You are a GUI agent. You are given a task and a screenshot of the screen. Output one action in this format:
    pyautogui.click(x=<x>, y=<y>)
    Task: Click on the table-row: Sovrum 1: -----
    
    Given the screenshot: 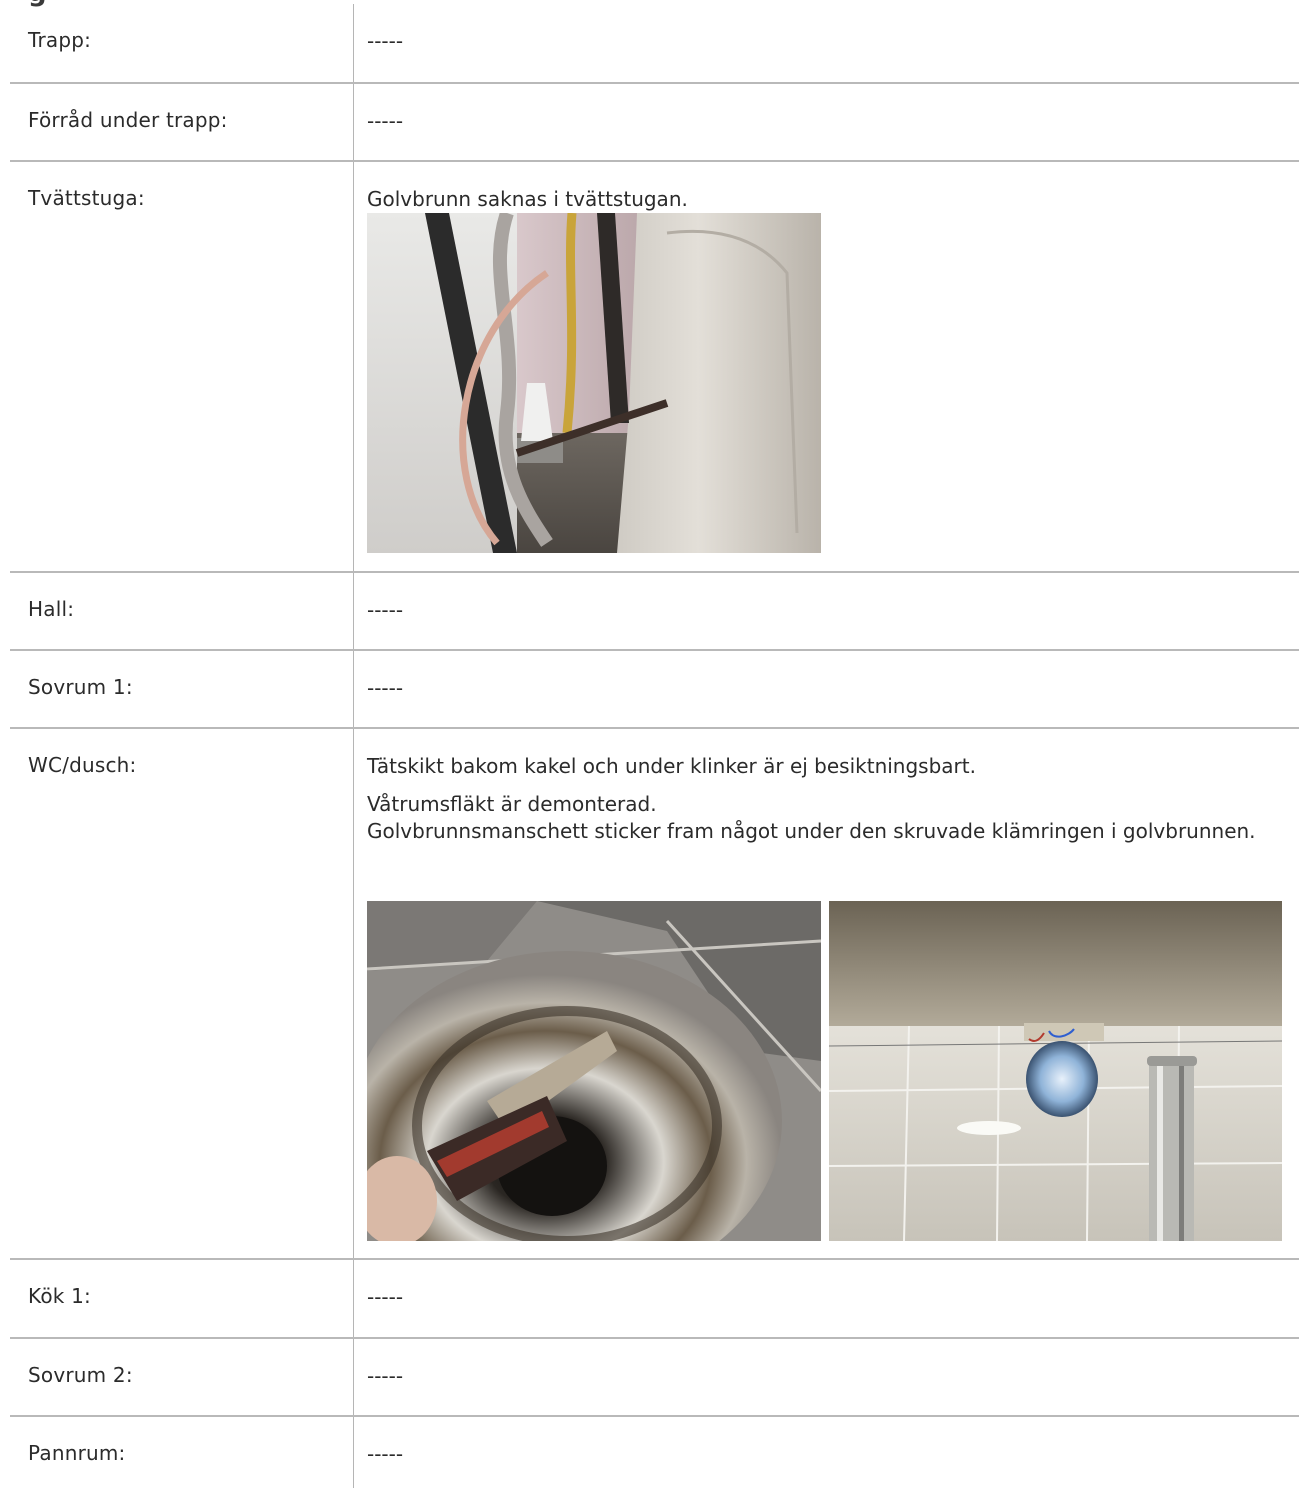 What is the action you would take?
    pyautogui.click(x=654, y=689)
    